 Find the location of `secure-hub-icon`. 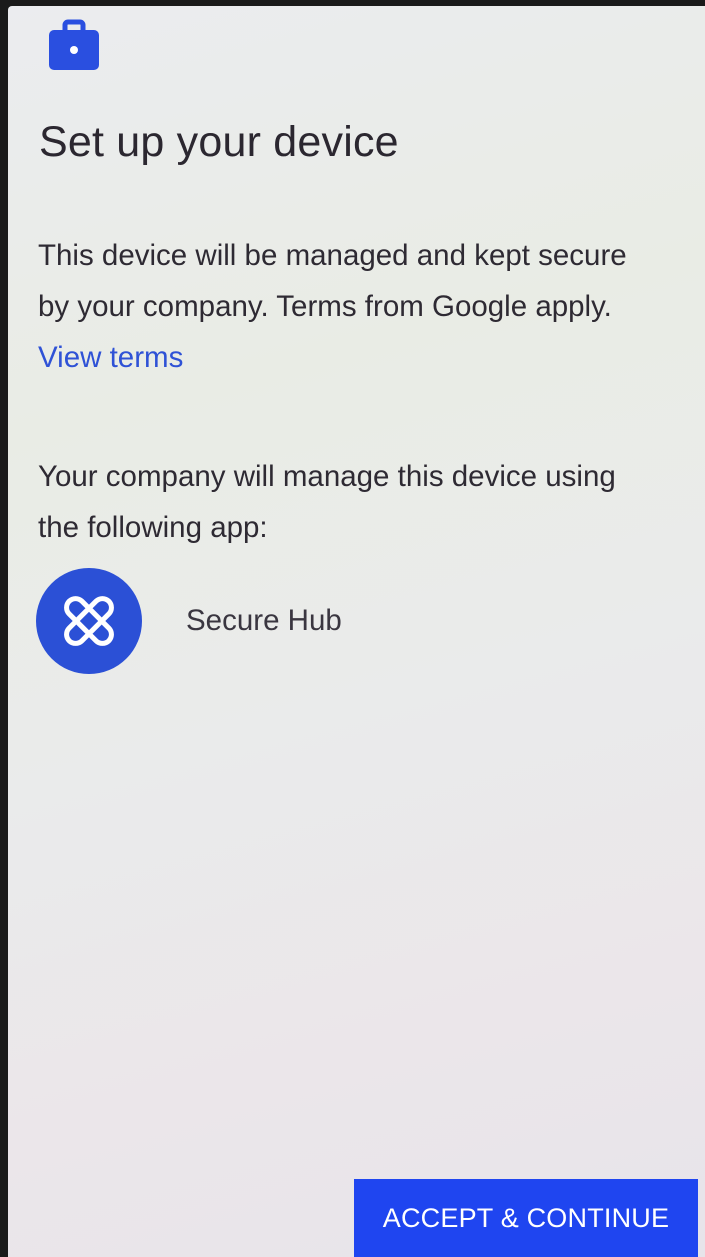

secure-hub-icon is located at coordinates (89, 621).